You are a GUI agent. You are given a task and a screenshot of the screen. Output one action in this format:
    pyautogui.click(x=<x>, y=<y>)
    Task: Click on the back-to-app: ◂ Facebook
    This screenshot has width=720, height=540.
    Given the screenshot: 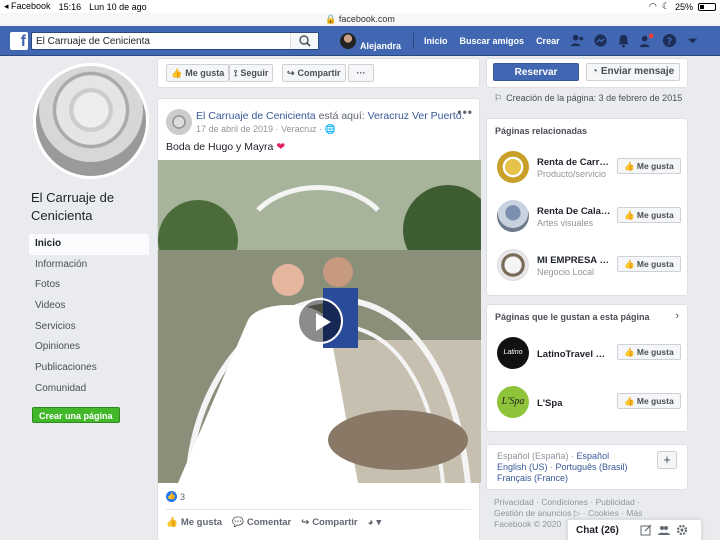 What is the action you would take?
    pyautogui.click(x=27, y=6)
    